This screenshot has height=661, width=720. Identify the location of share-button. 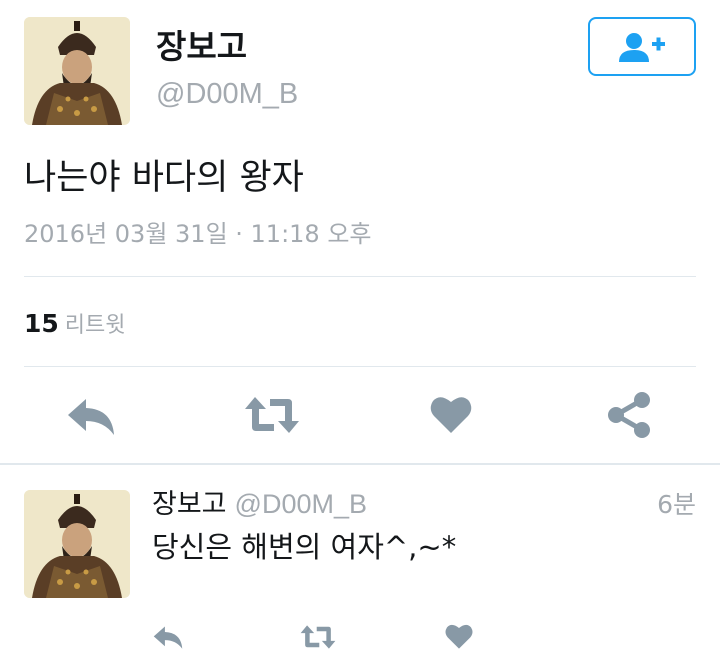
(629, 415).